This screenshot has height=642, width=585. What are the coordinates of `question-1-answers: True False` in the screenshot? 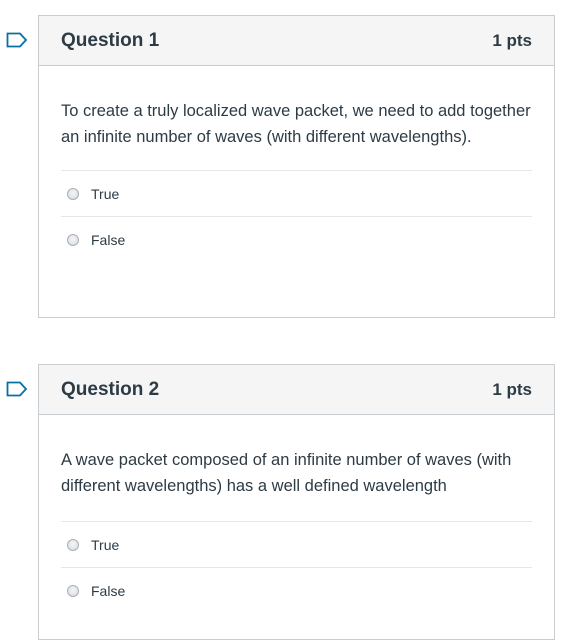 It's located at (296, 216).